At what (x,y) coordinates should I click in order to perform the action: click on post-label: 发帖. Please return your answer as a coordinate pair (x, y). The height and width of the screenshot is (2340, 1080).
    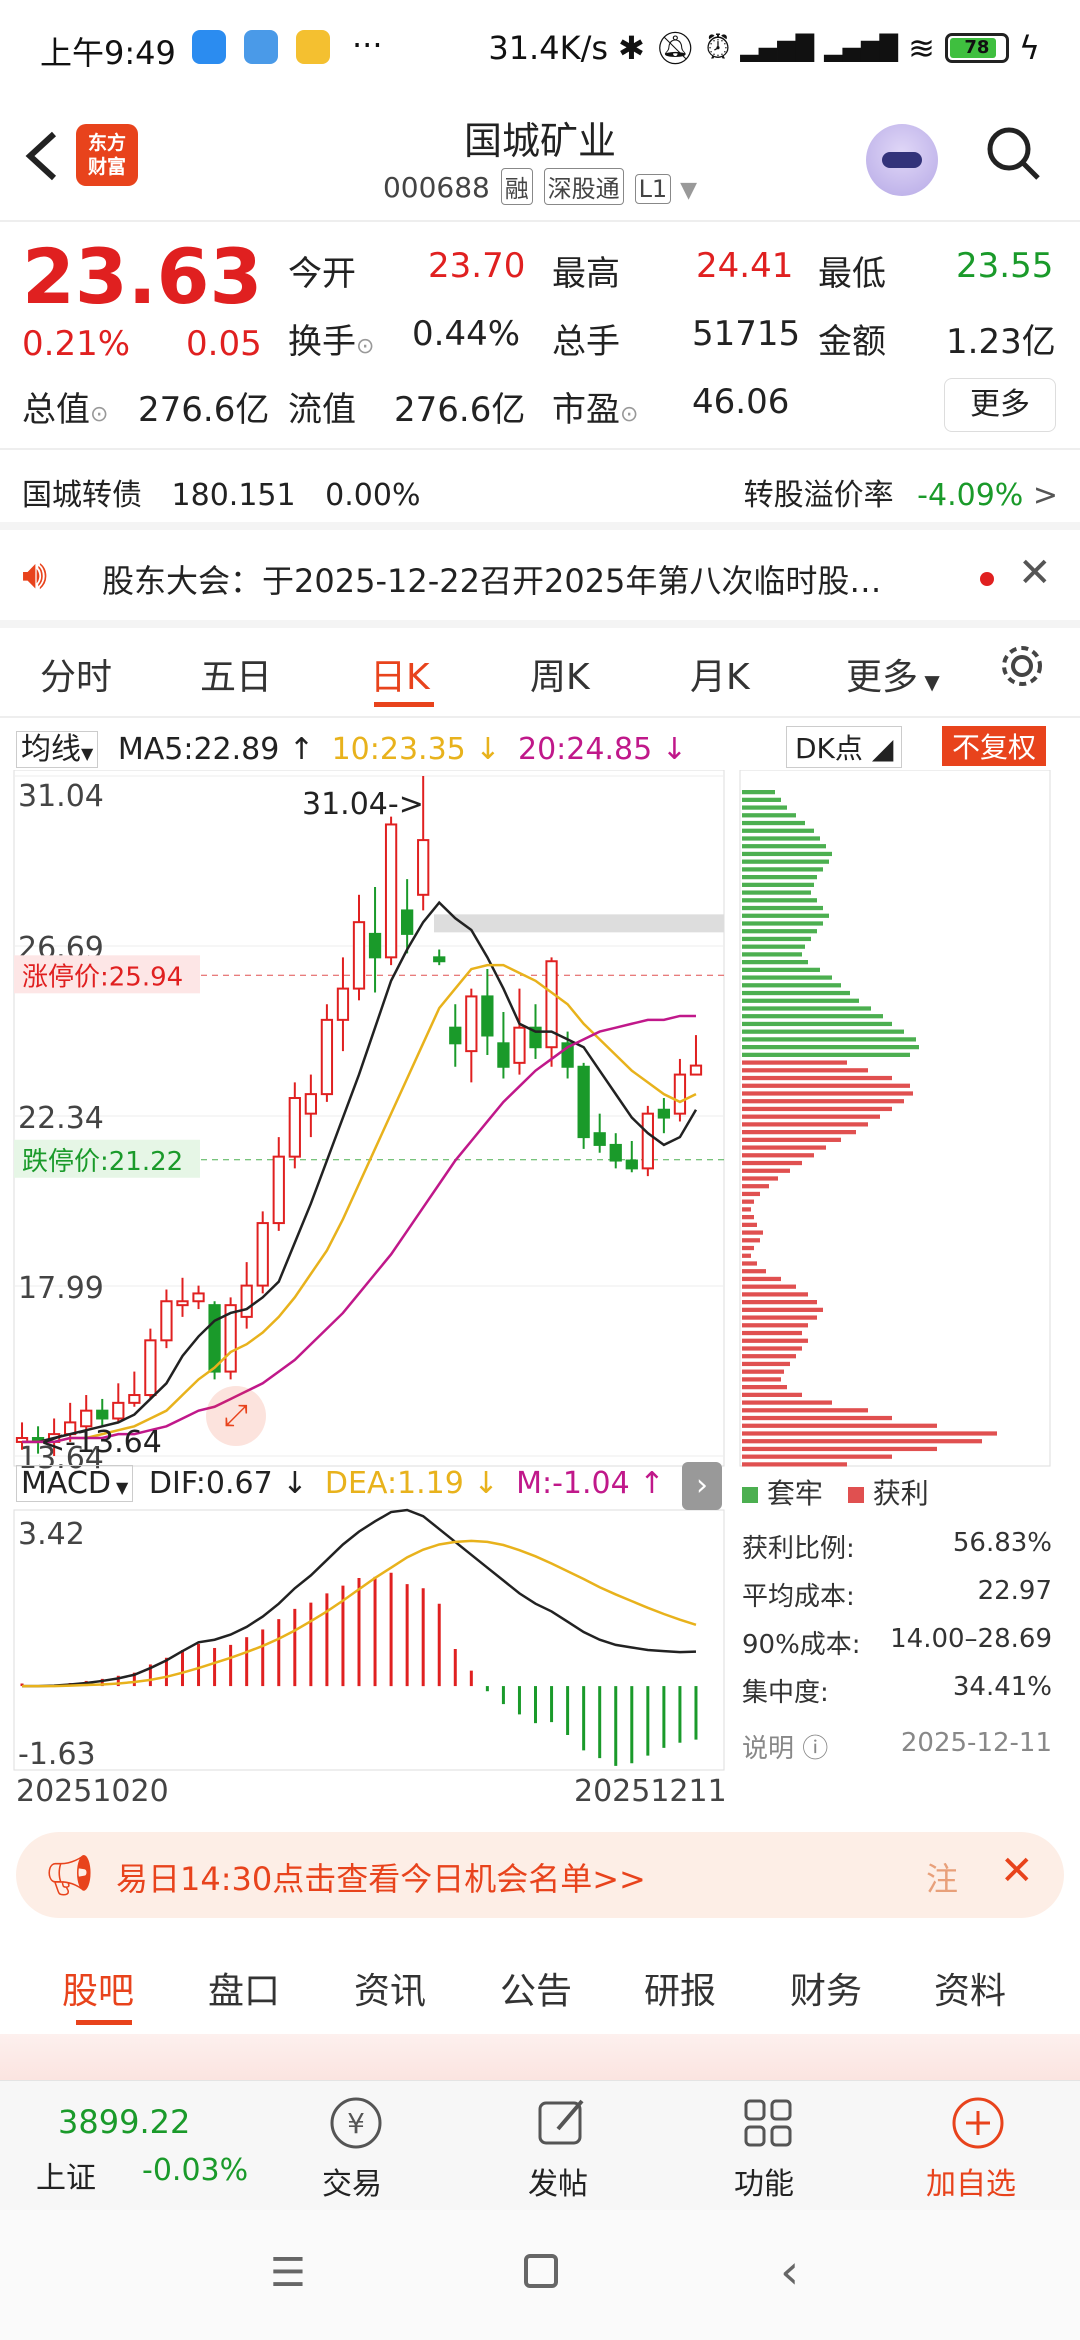
    Looking at the image, I should click on (558, 2181).